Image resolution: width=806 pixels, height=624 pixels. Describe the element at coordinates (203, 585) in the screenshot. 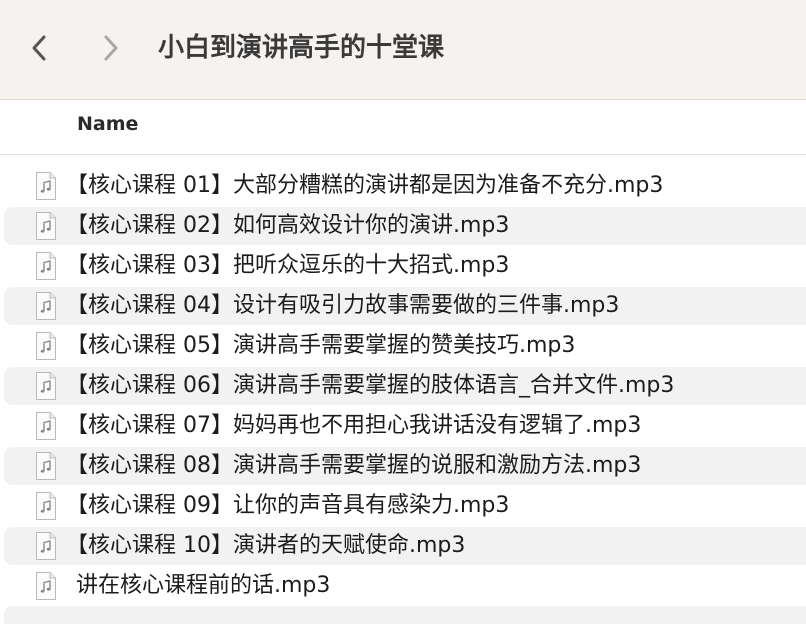

I see `file-name: 讲在核心课程前的话.mp3` at that location.